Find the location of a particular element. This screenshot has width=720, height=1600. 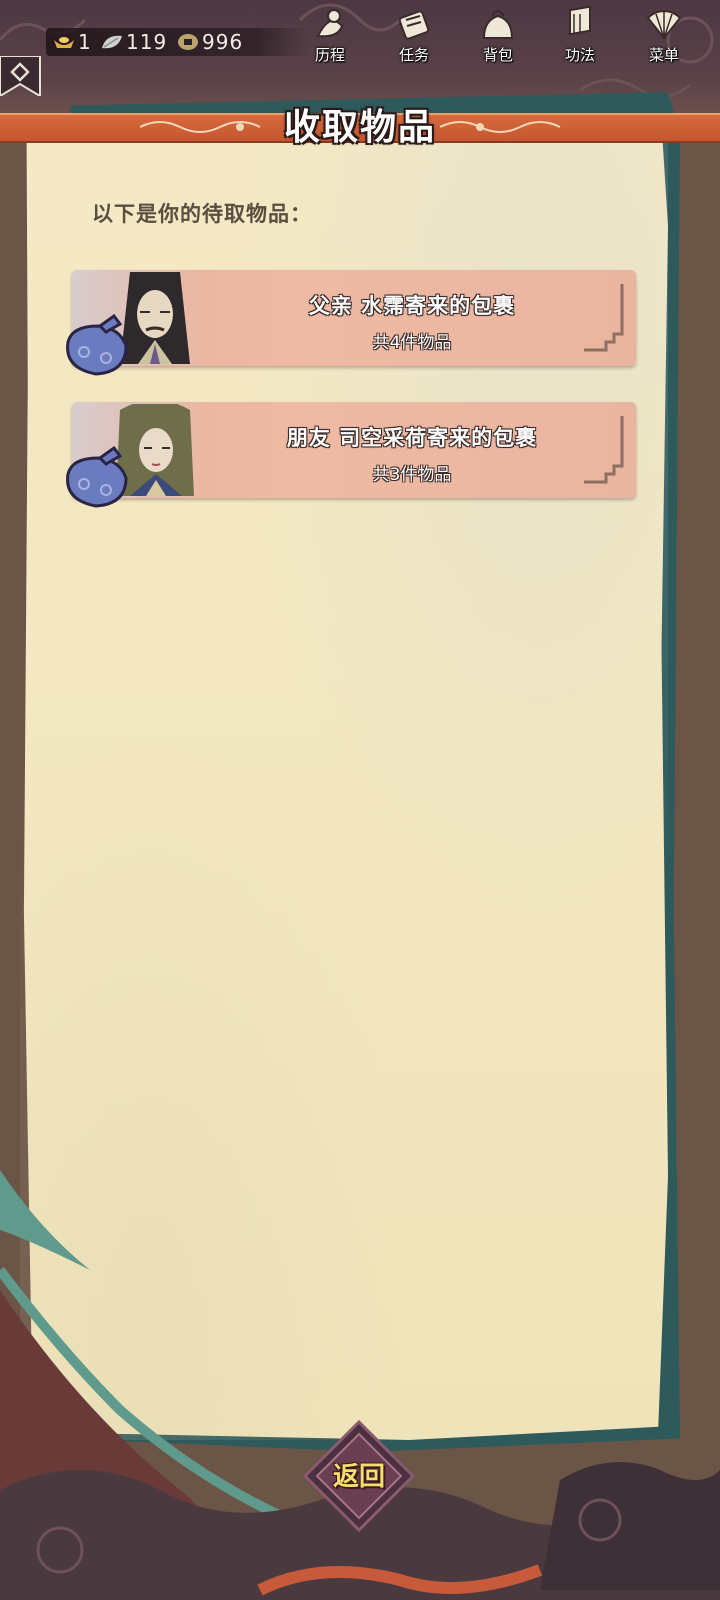

page-title: 收取物品 is located at coordinates (359, 127).